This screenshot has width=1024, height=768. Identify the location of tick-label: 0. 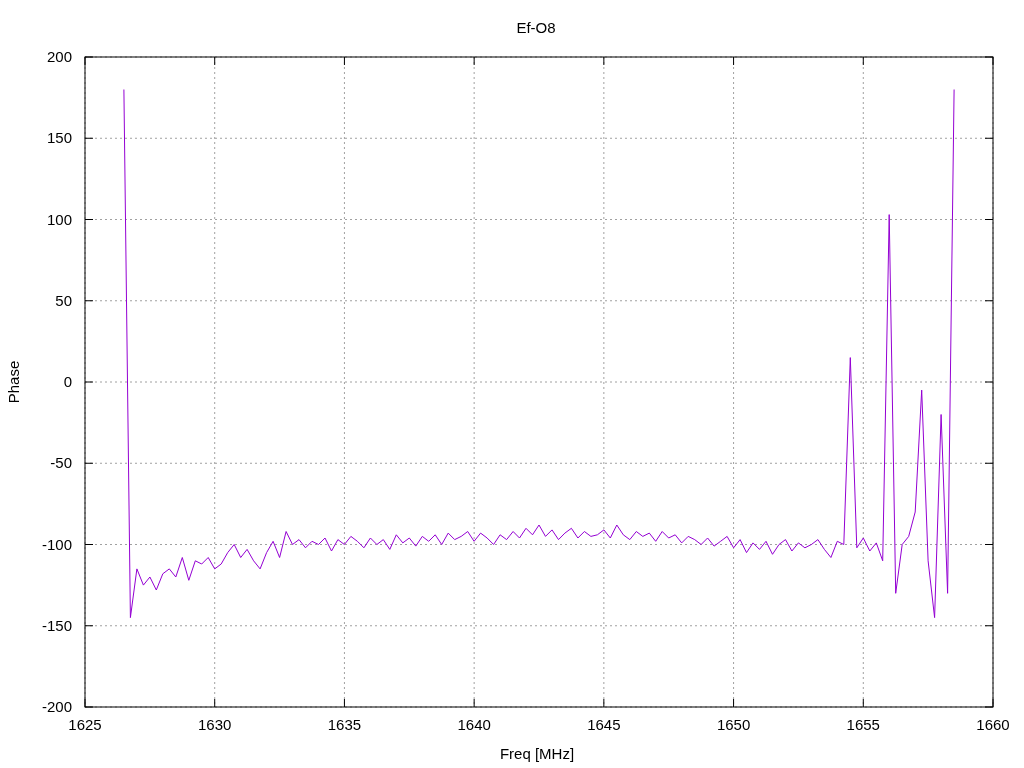
(67, 381).